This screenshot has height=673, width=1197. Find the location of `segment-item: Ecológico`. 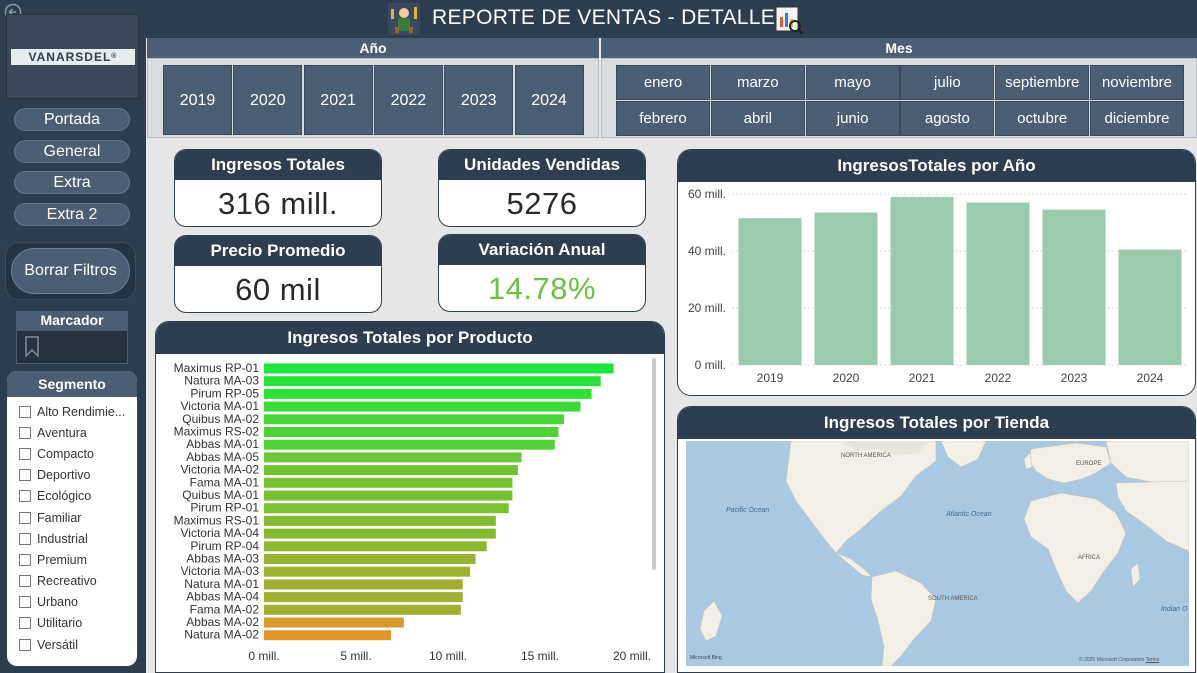

segment-item: Ecológico is located at coordinates (78, 496).